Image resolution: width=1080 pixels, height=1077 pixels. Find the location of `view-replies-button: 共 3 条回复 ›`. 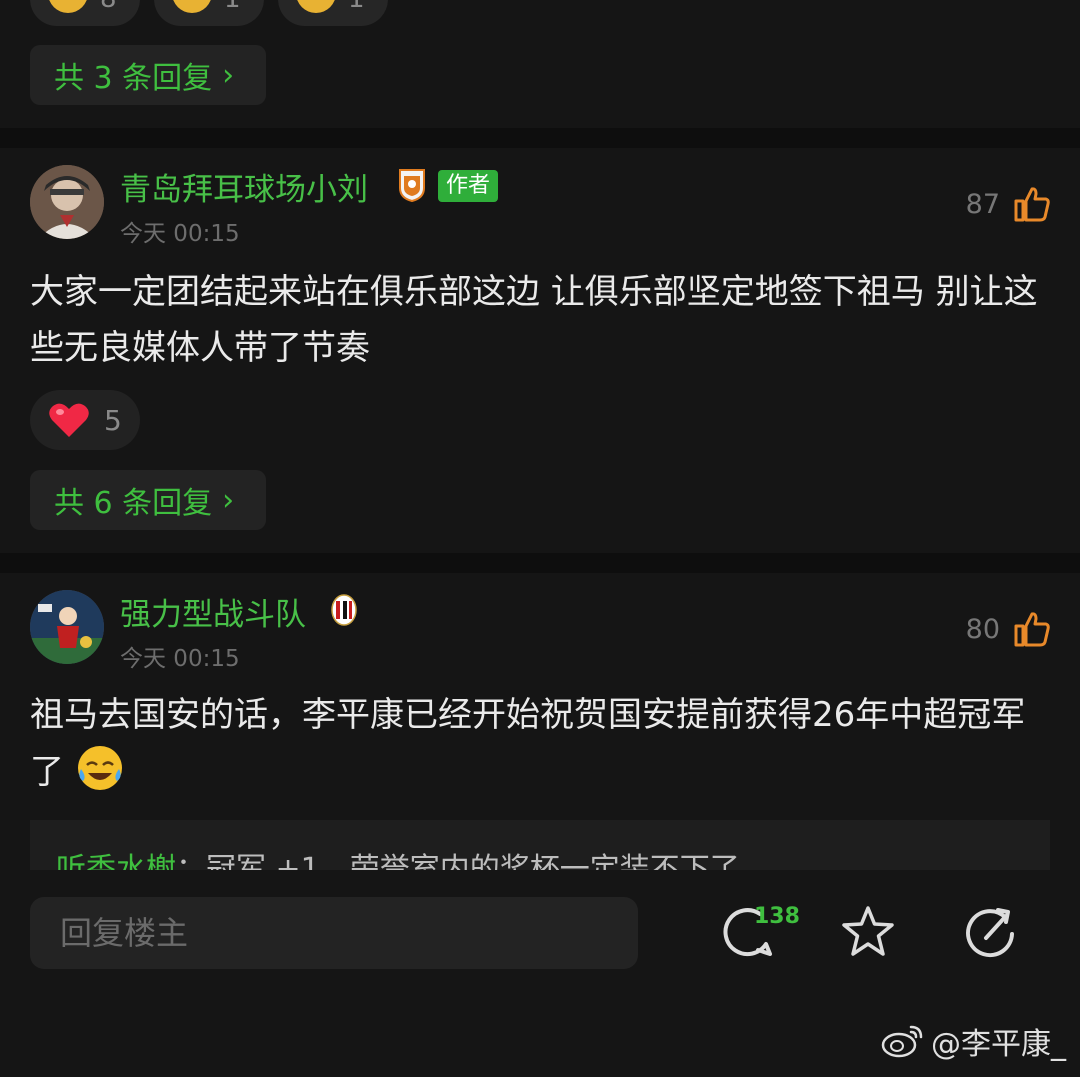

view-replies-button: 共 3 条回复 › is located at coordinates (148, 75).